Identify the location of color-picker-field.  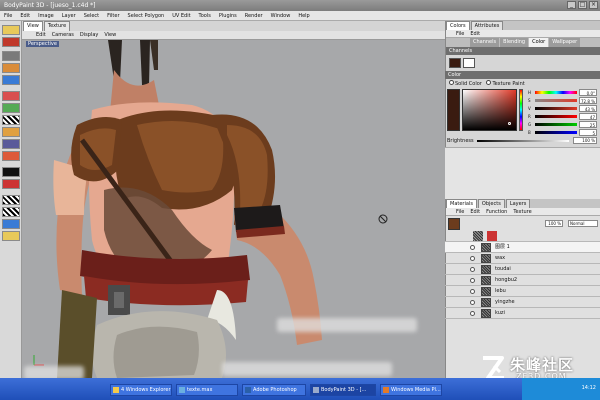
(489, 110).